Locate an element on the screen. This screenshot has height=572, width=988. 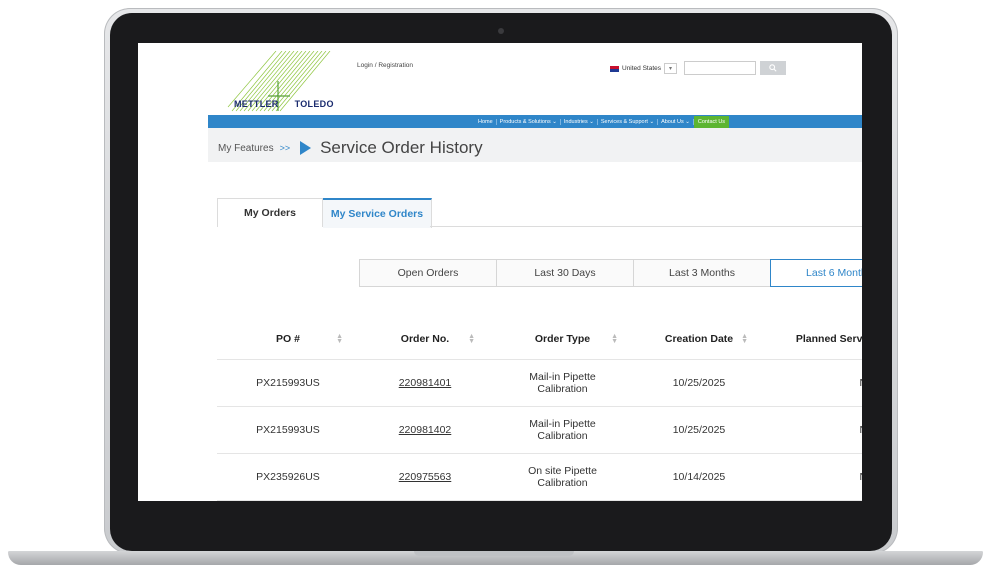
nav-services-support: Services & Support ⌄ is located at coordinates (628, 121).